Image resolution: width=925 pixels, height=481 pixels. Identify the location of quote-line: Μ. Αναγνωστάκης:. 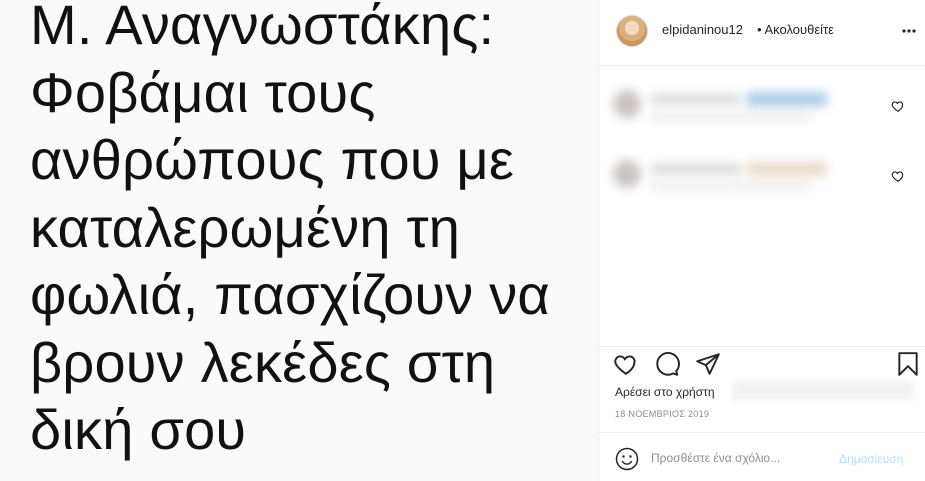
(262, 28).